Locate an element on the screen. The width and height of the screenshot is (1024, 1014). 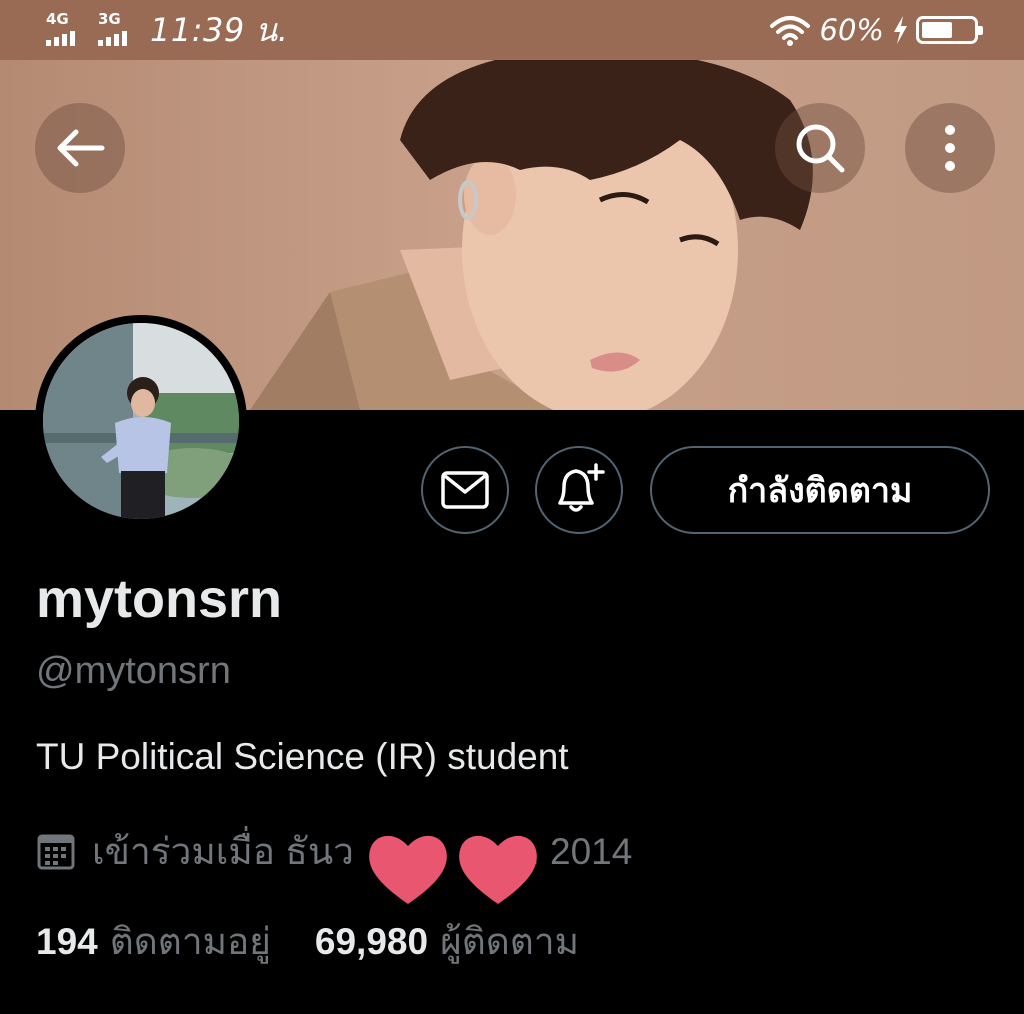
wifi-icon is located at coordinates (789, 31).